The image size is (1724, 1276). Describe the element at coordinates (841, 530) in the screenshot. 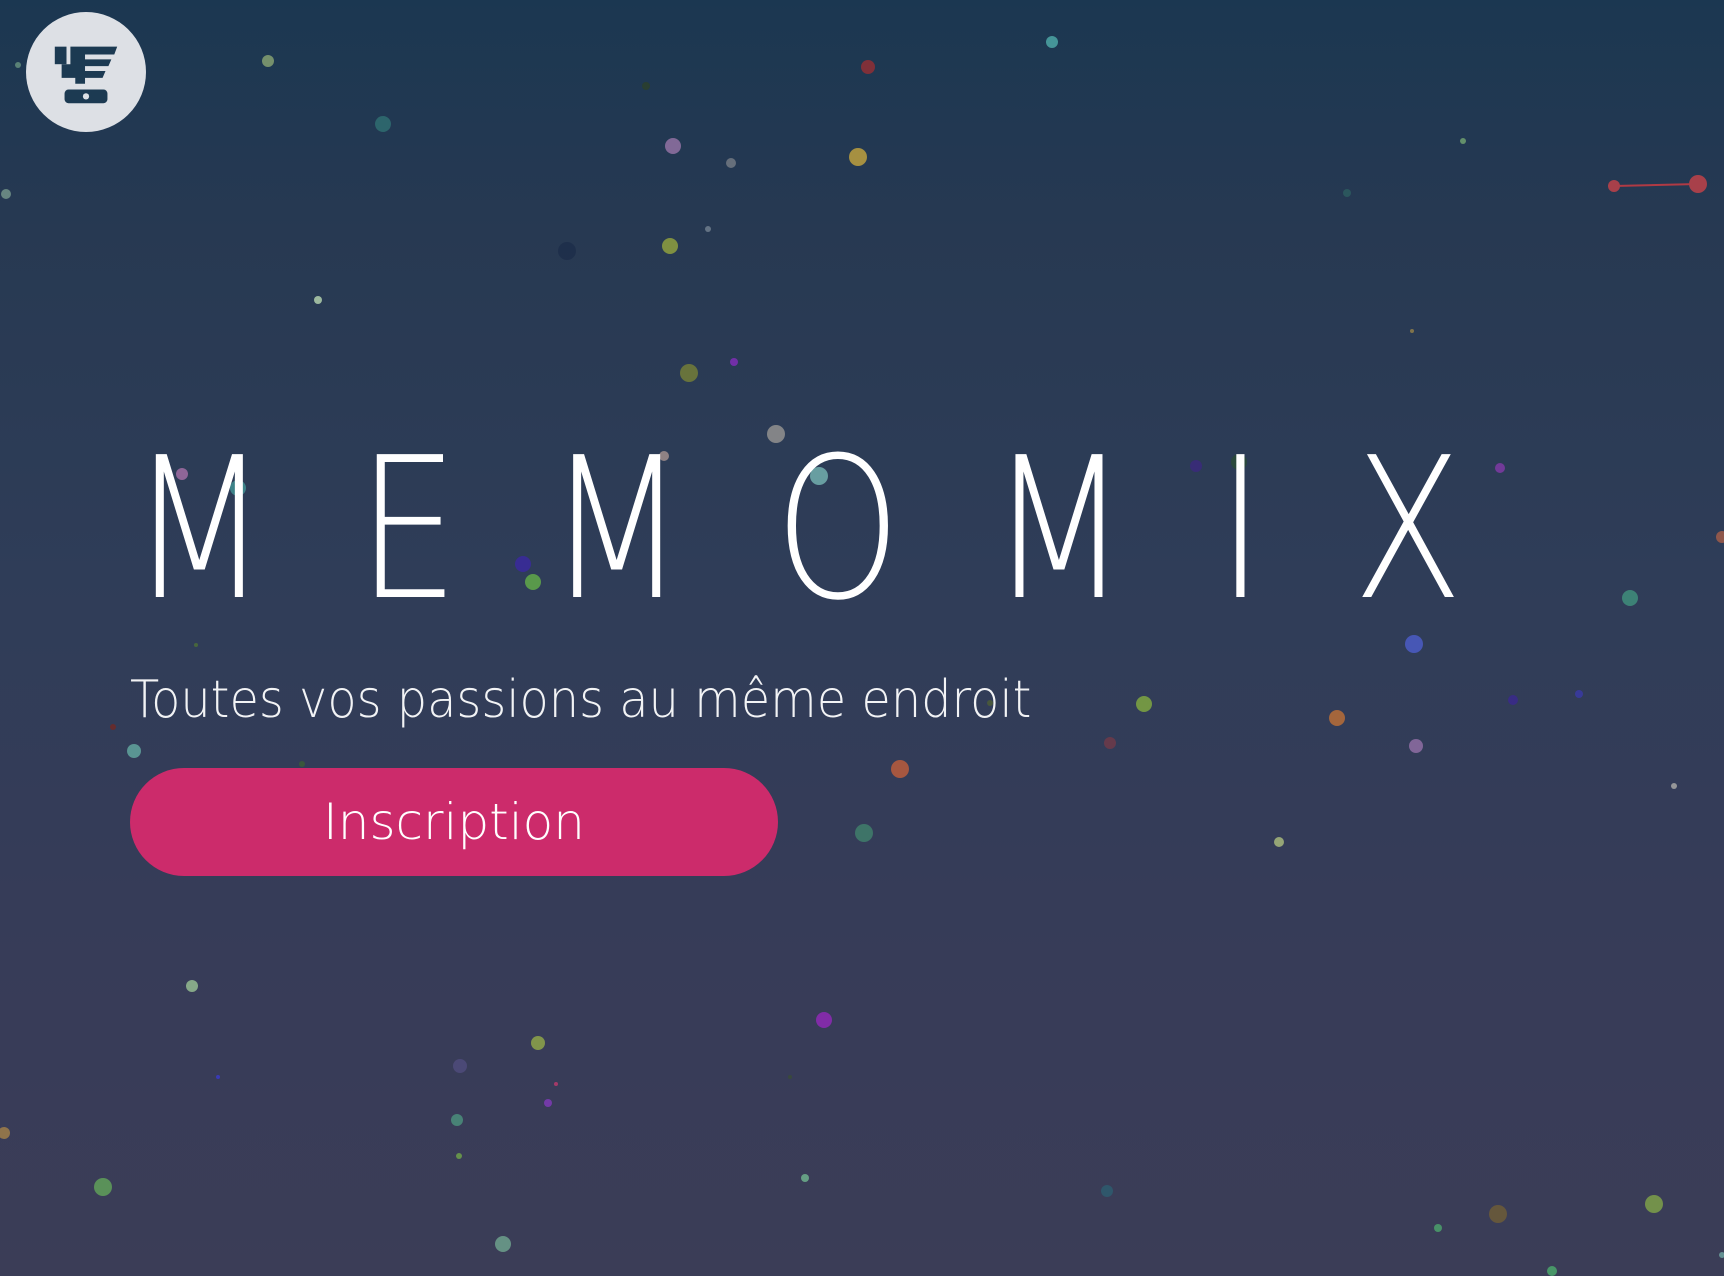

I see `brand-title: MEMOMIX` at that location.